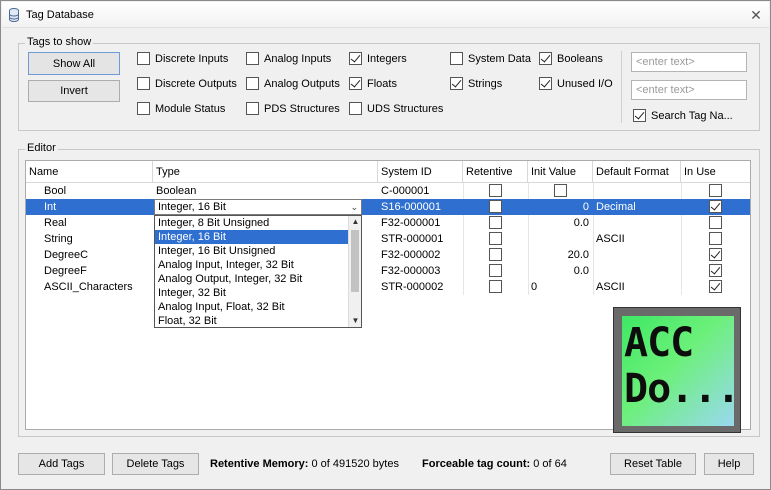  I want to click on checkbox-uds-structures: UDS Structures, so click(396, 108).